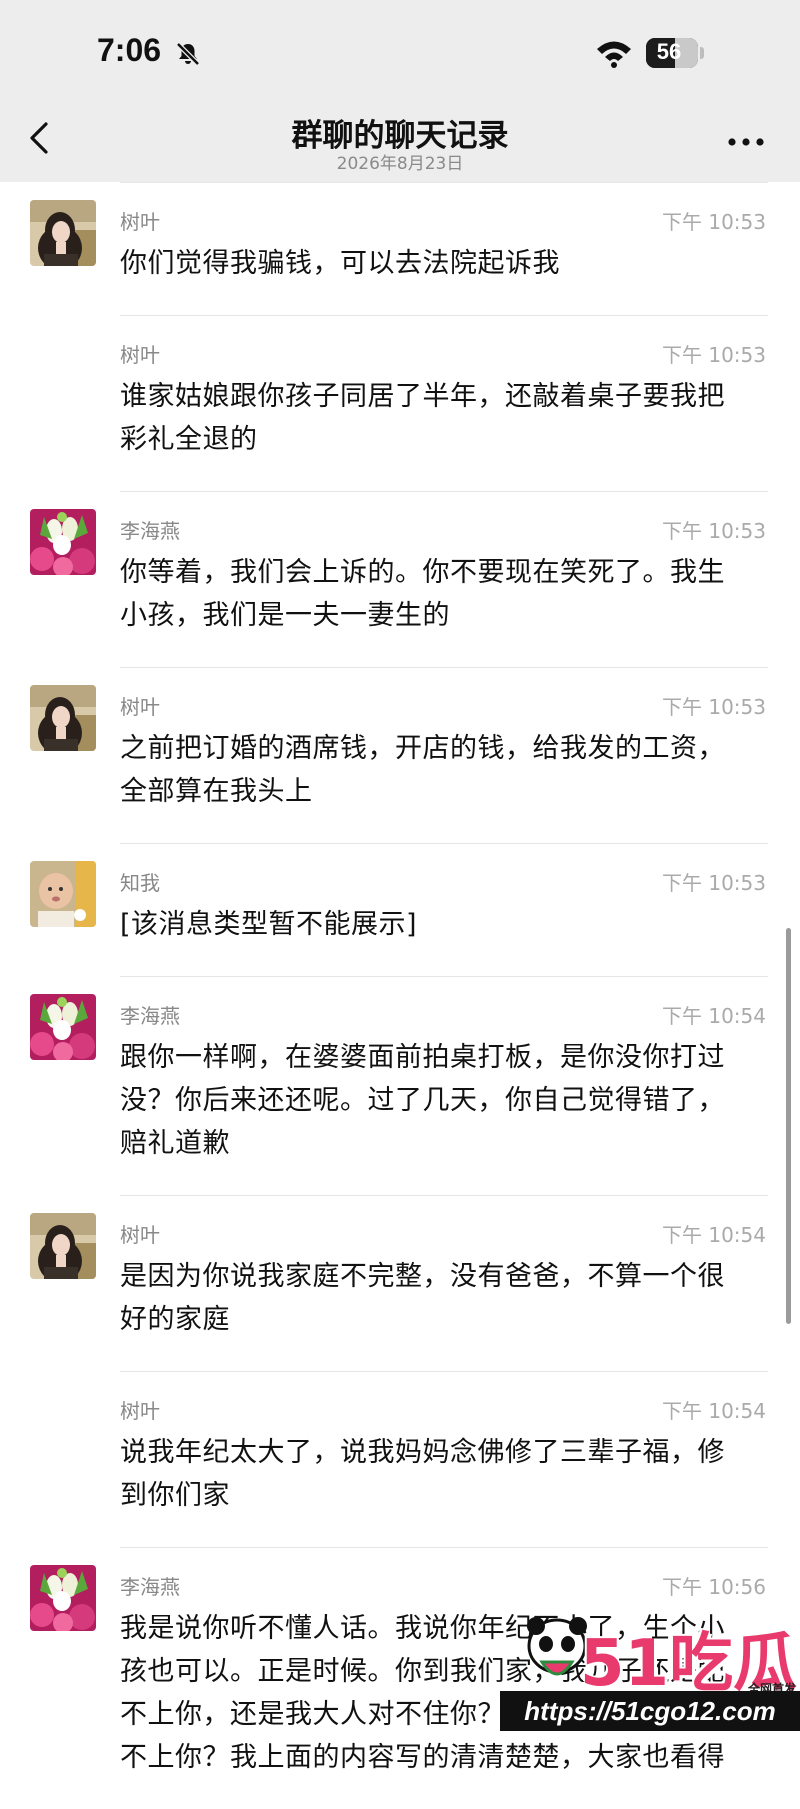 The image size is (800, 1809). I want to click on message-line: 你们觉得我骗钱，可以去法院起诉我, so click(340, 263).